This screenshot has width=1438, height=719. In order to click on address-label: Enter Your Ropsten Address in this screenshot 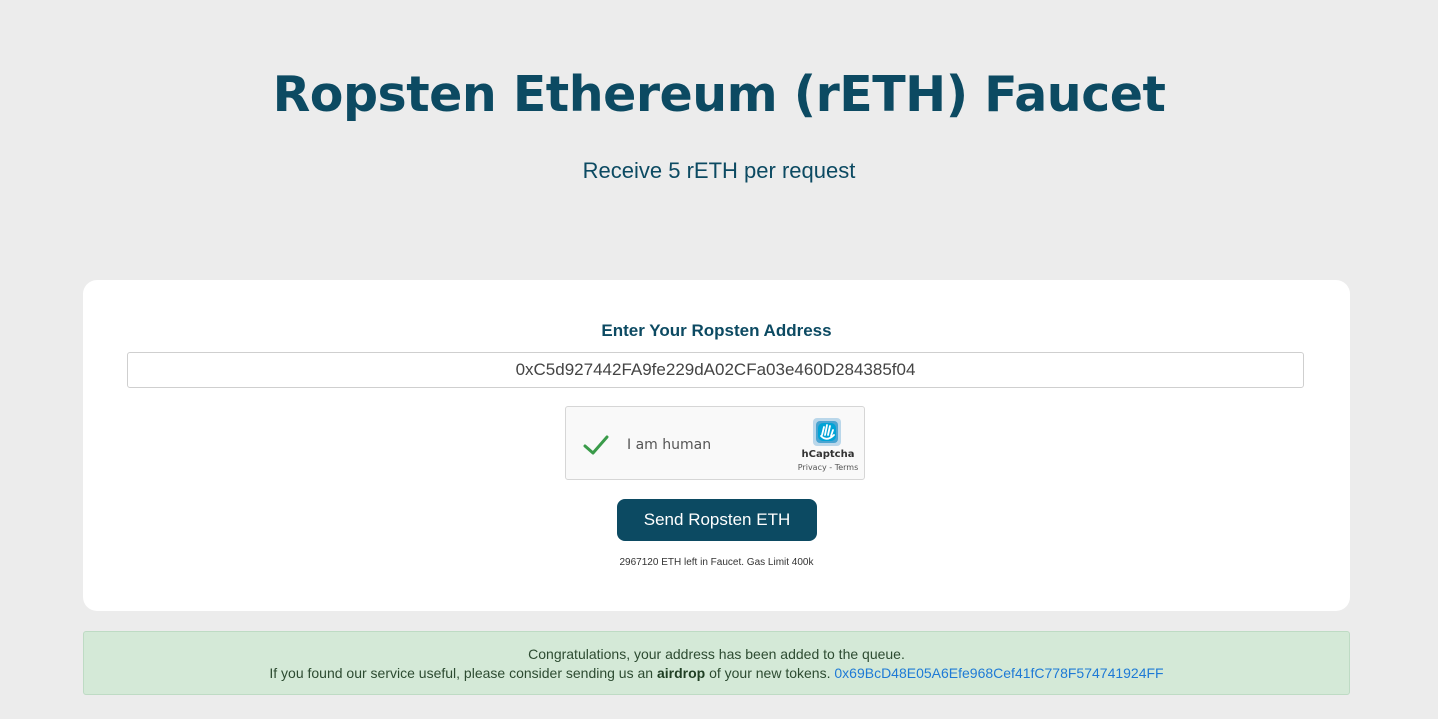, I will do `click(716, 330)`.